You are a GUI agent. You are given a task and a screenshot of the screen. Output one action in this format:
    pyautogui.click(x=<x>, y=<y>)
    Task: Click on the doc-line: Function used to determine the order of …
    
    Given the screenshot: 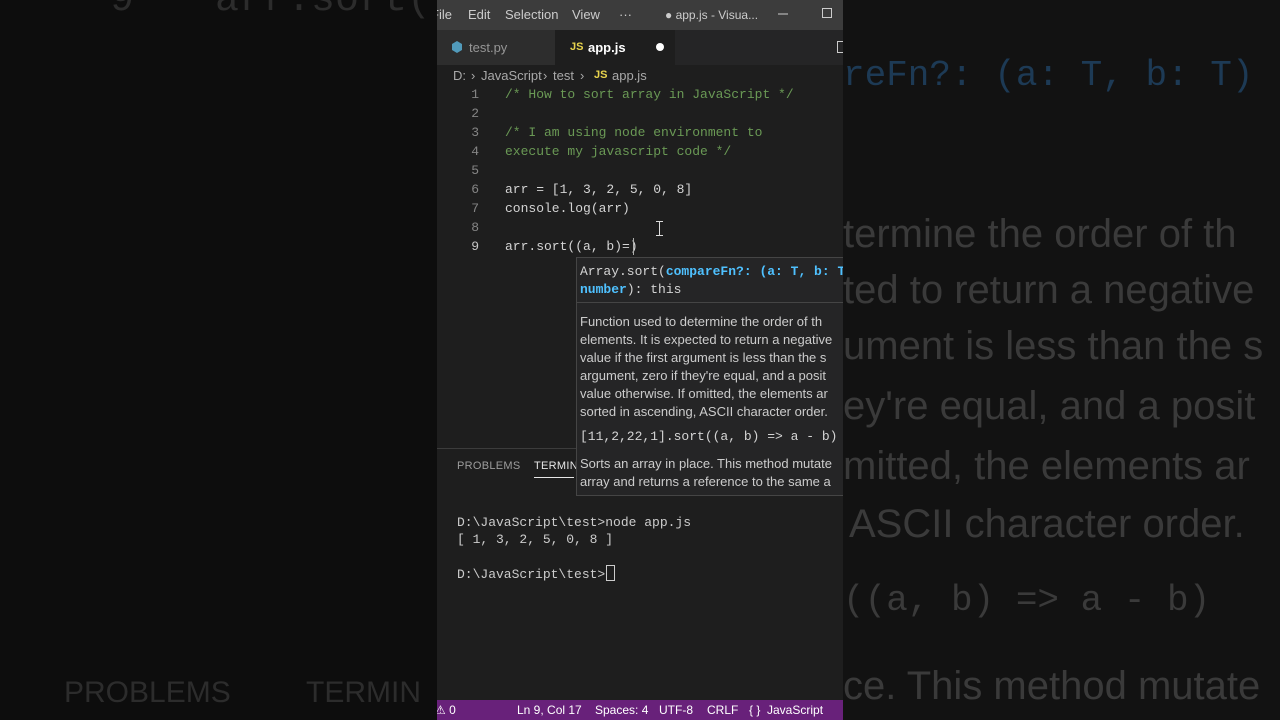 What is the action you would take?
    pyautogui.click(x=701, y=321)
    